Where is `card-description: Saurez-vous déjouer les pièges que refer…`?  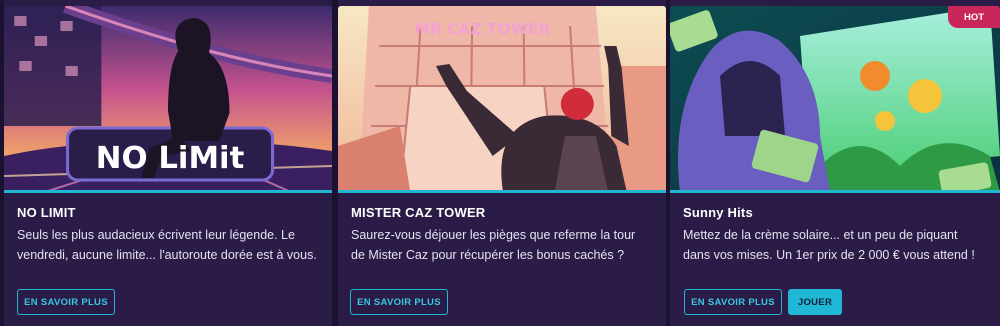
card-description: Saurez-vous déjouer les pièges que refer… is located at coordinates (493, 245).